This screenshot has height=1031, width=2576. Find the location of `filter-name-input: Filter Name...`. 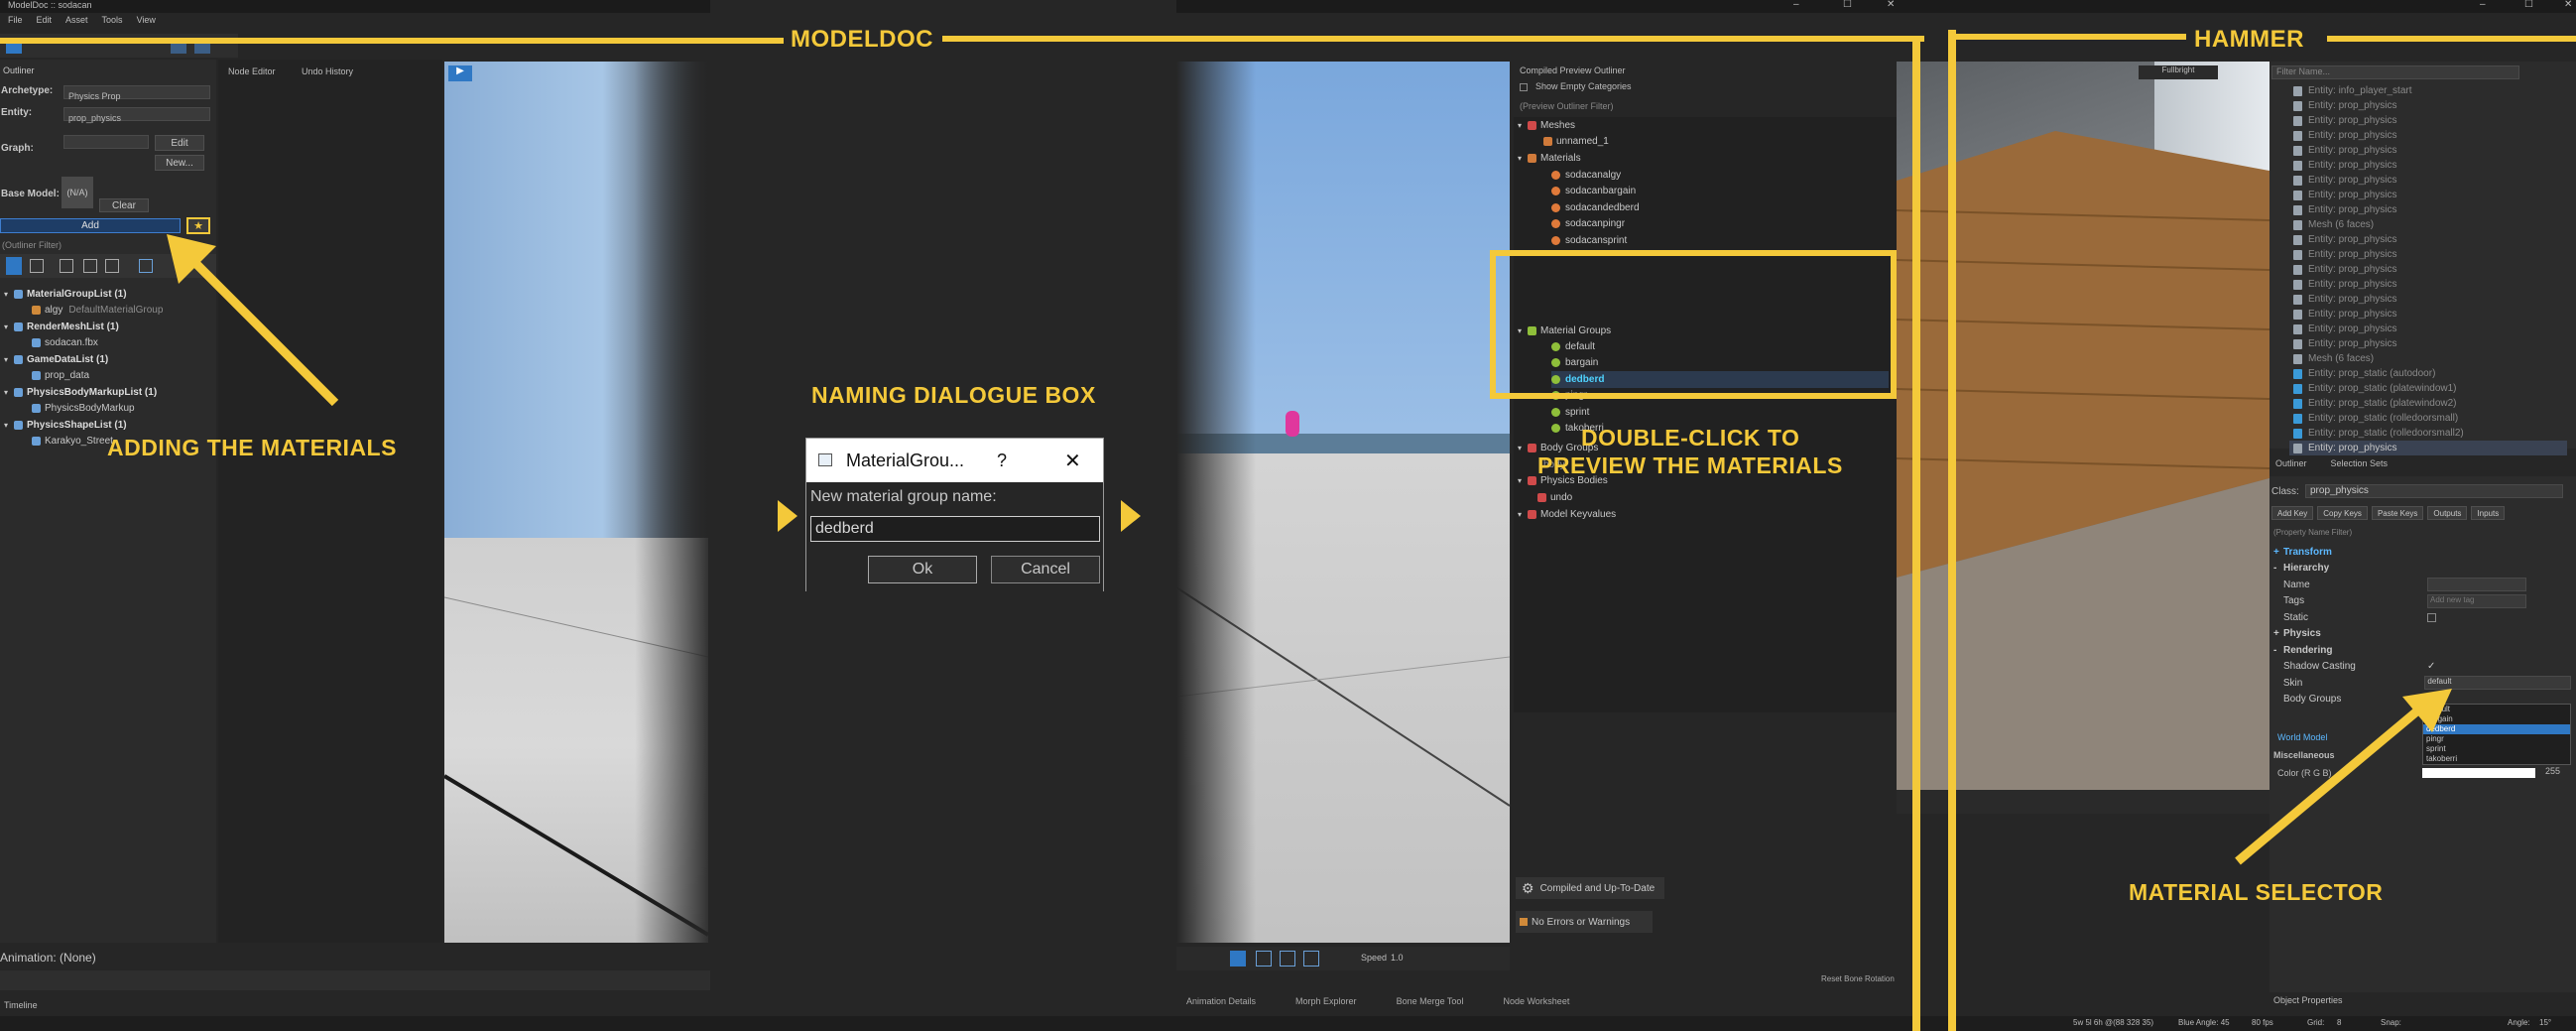

filter-name-input: Filter Name... is located at coordinates (2395, 72).